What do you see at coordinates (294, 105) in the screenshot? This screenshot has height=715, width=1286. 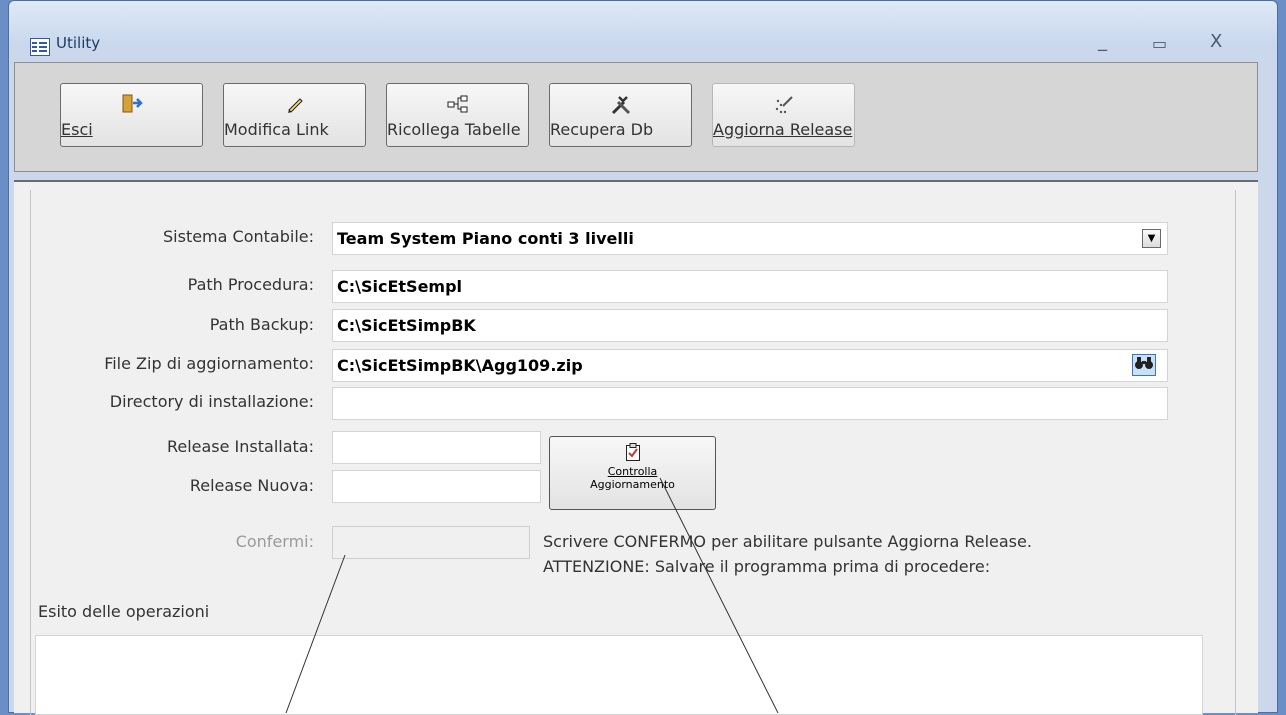 I see `pencil-icon` at bounding box center [294, 105].